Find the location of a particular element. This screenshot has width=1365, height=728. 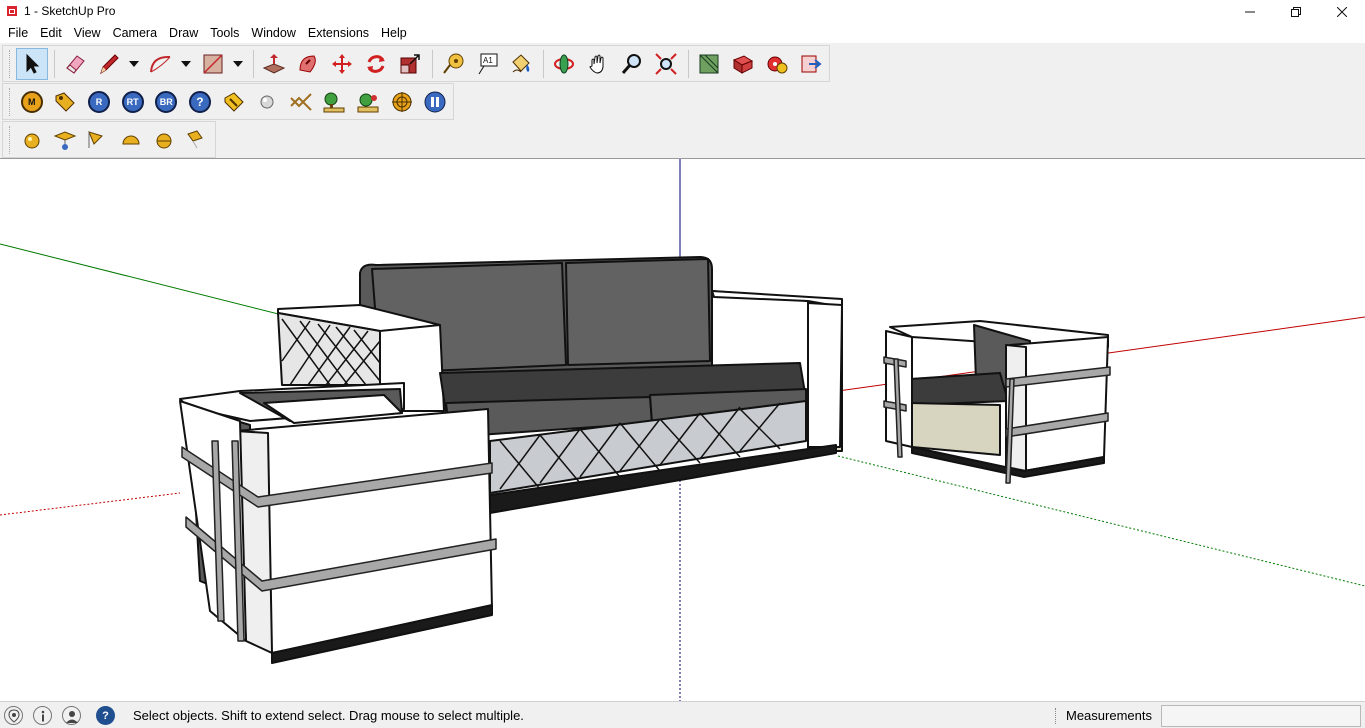

render-tool-texture is located at coordinates (301, 102).